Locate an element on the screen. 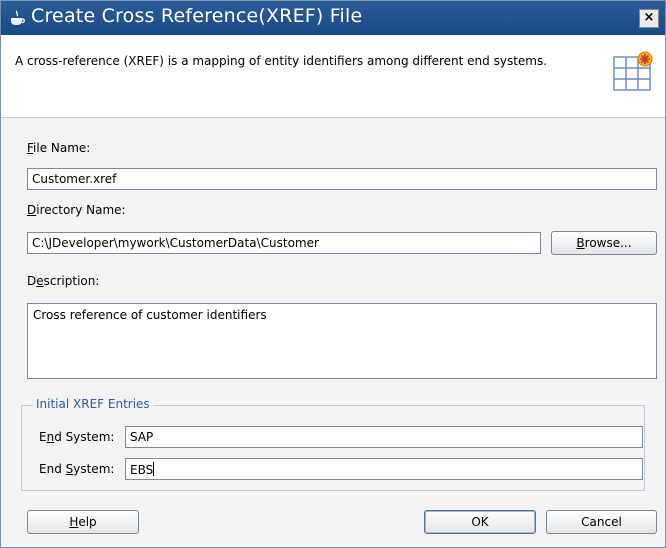 The width and height of the screenshot is (666, 548). end-system-input-2: EBS is located at coordinates (384, 469).